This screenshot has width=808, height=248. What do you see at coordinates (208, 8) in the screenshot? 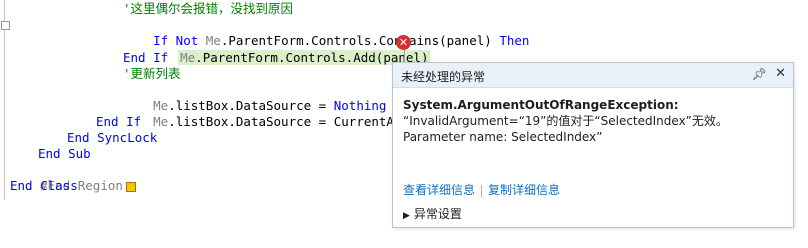
I see `code-line-comment: '这里偶尔会报错，没找到原因` at bounding box center [208, 8].